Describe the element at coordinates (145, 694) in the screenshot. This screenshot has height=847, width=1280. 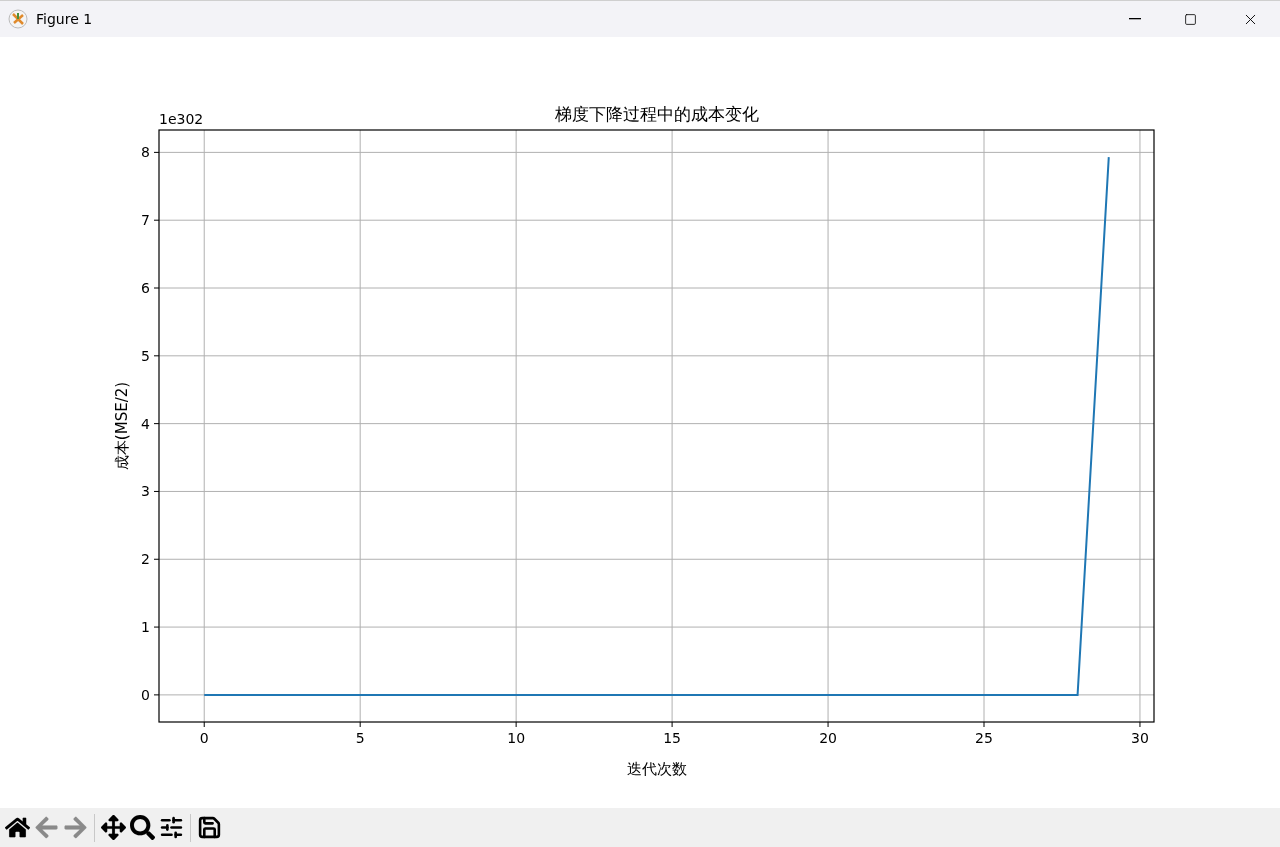
I see `y-tick-label: 0` at that location.